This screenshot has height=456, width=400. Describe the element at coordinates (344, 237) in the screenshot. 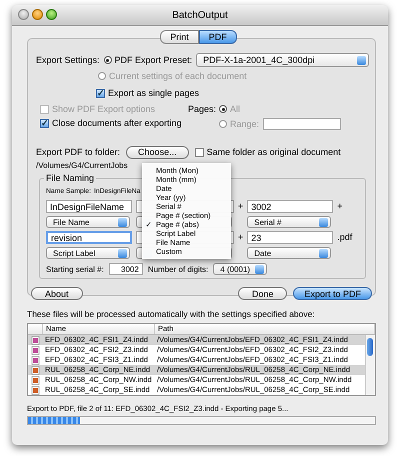

I see `name-suffix: .pdf` at that location.